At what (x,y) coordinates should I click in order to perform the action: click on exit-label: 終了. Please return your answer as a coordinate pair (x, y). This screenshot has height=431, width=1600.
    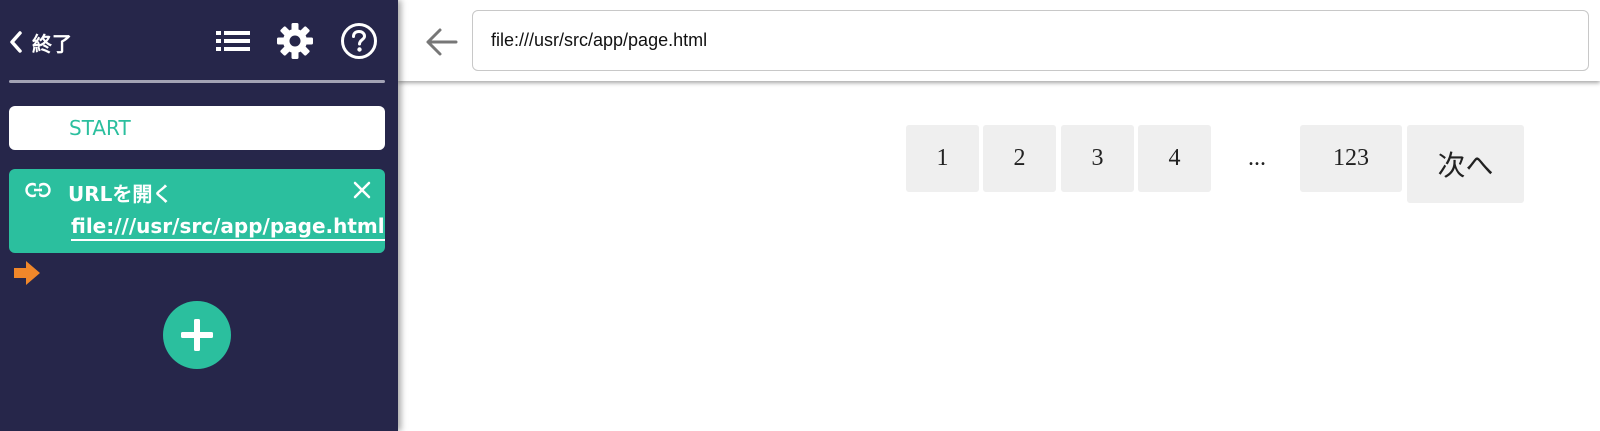
    Looking at the image, I should click on (52, 43).